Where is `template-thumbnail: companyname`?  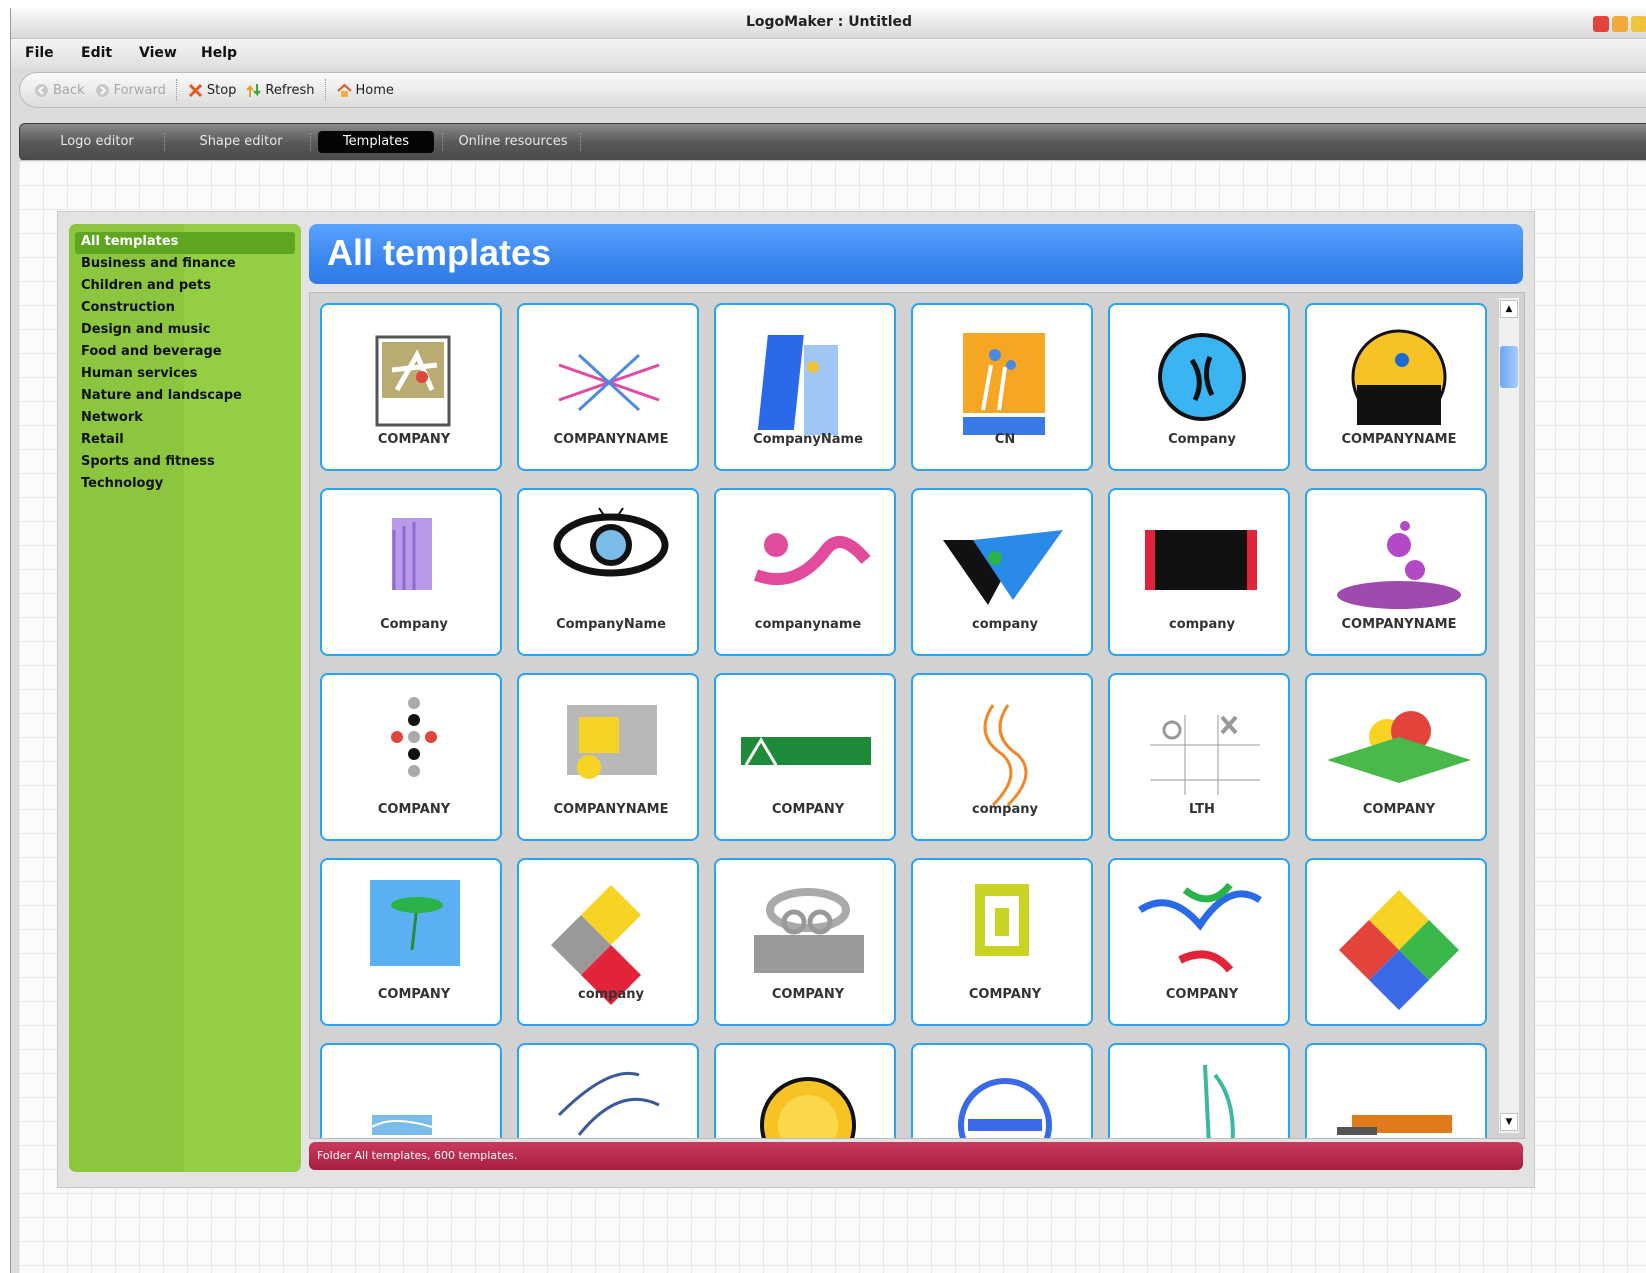
template-thumbnail: companyname is located at coordinates (805, 572).